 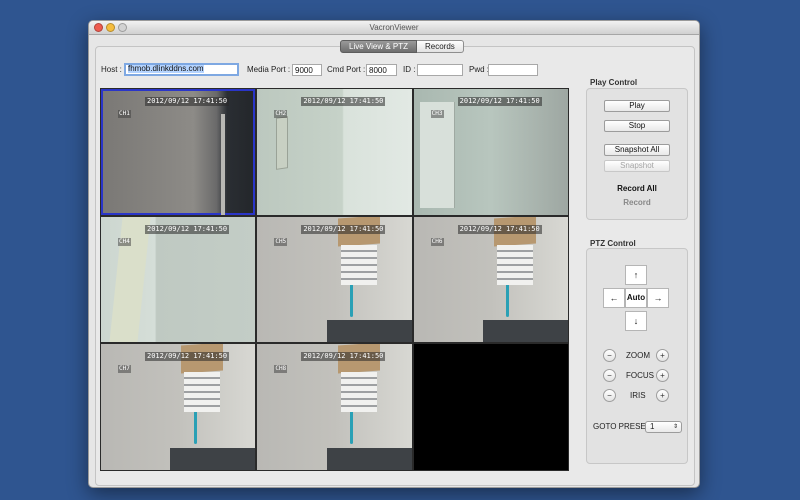 I want to click on ptz-down-button: ↓, so click(x=636, y=321).